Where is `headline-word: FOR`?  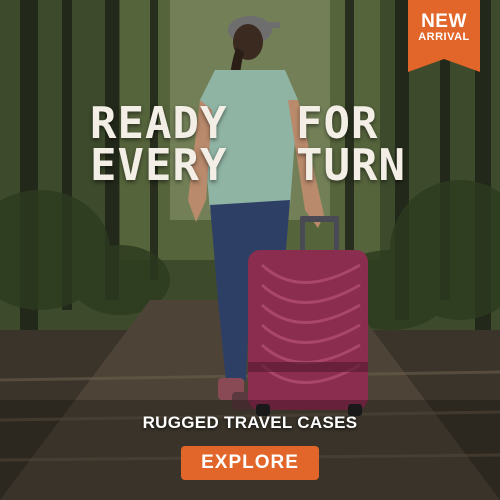
headline-word: FOR is located at coordinates (337, 123).